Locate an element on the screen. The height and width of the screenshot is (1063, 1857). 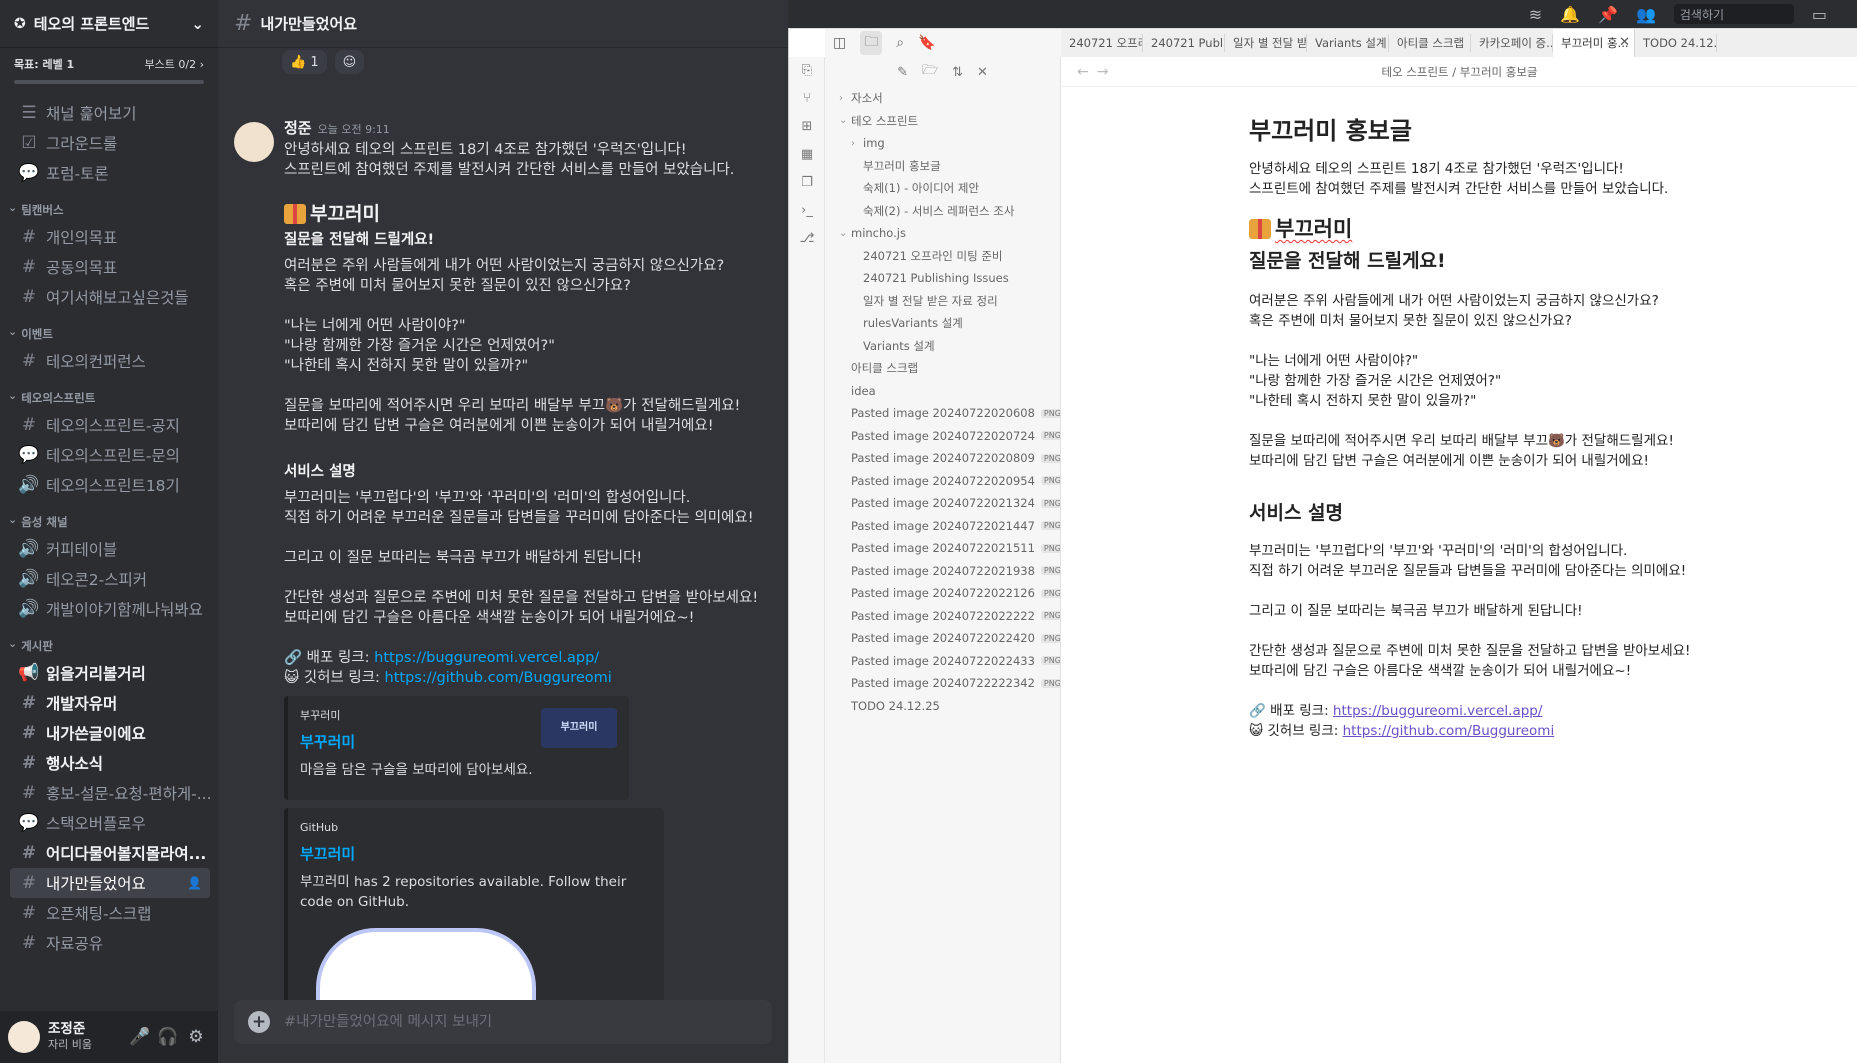
channel-item: # 공동의목표 is located at coordinates (110, 267).